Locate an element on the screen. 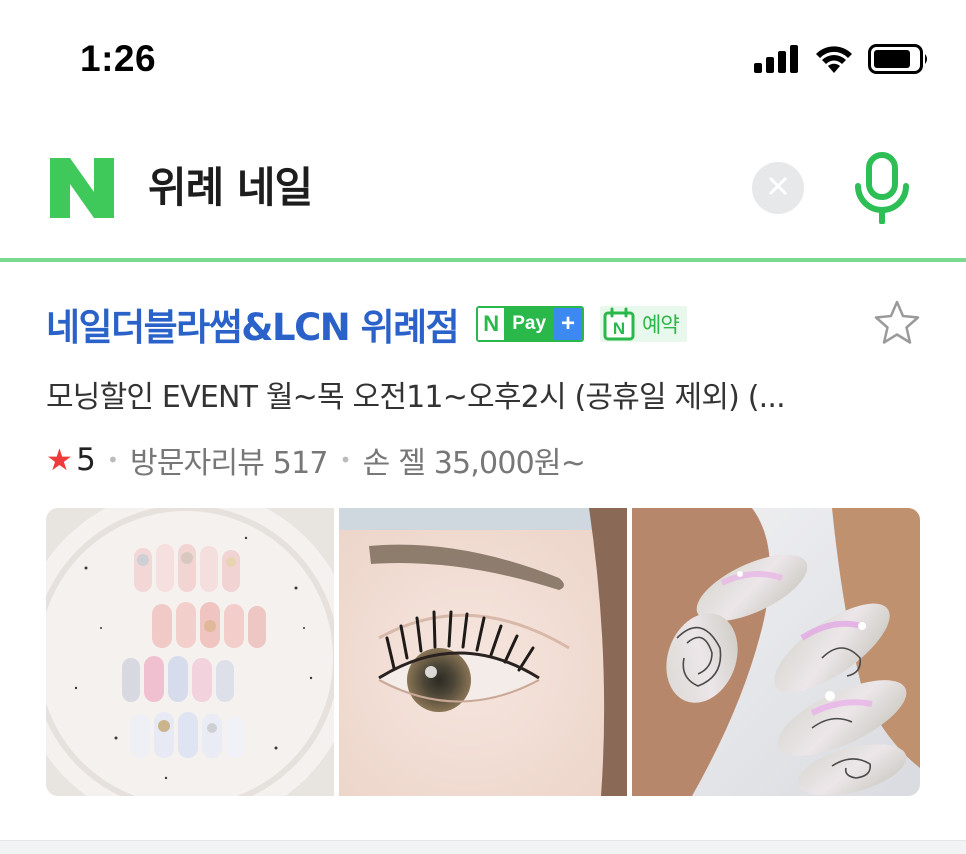 Image resolution: width=966 pixels, height=854 pixels. eyelash-lift-photo is located at coordinates (483, 652).